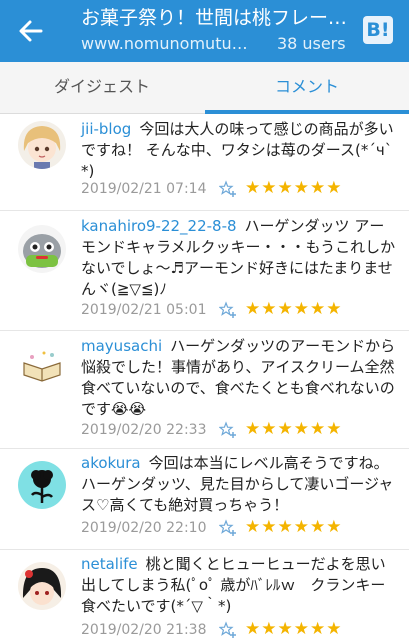  What do you see at coordinates (102, 88) in the screenshot?
I see `tab-digest: ダイジェスト` at bounding box center [102, 88].